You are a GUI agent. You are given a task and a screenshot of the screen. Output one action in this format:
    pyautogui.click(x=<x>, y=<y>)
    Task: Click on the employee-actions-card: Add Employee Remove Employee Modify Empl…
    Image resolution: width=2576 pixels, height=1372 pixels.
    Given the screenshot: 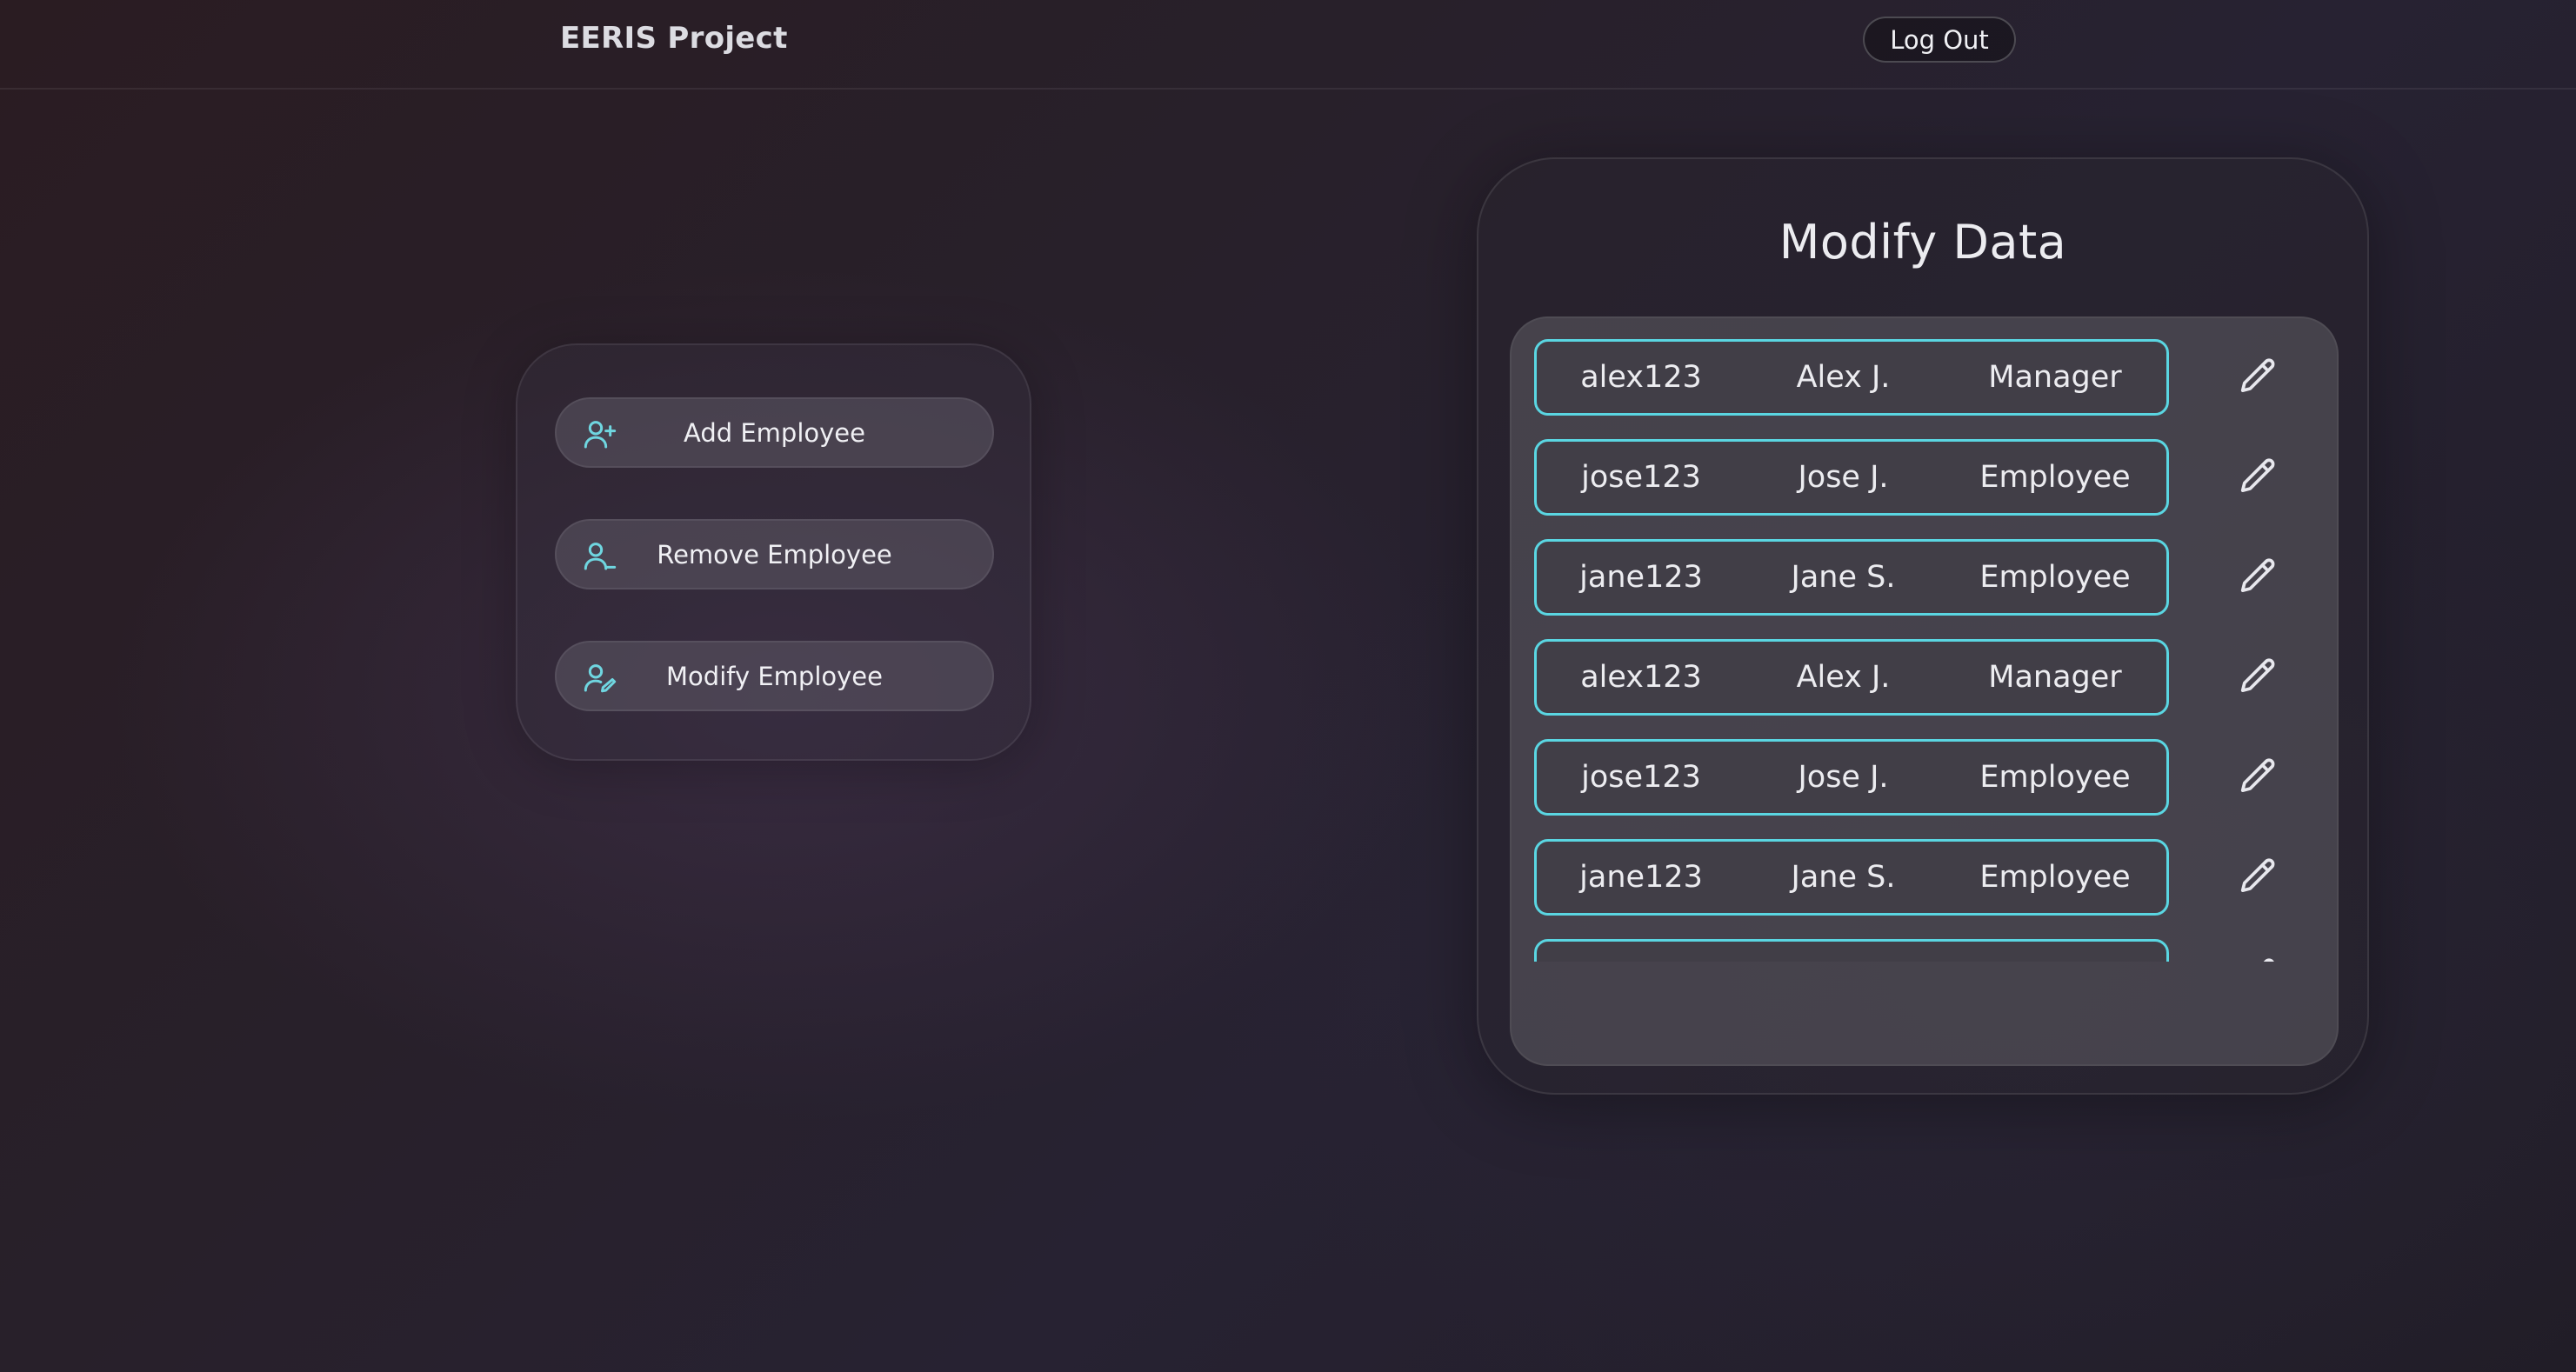 What is the action you would take?
    pyautogui.click(x=773, y=552)
    